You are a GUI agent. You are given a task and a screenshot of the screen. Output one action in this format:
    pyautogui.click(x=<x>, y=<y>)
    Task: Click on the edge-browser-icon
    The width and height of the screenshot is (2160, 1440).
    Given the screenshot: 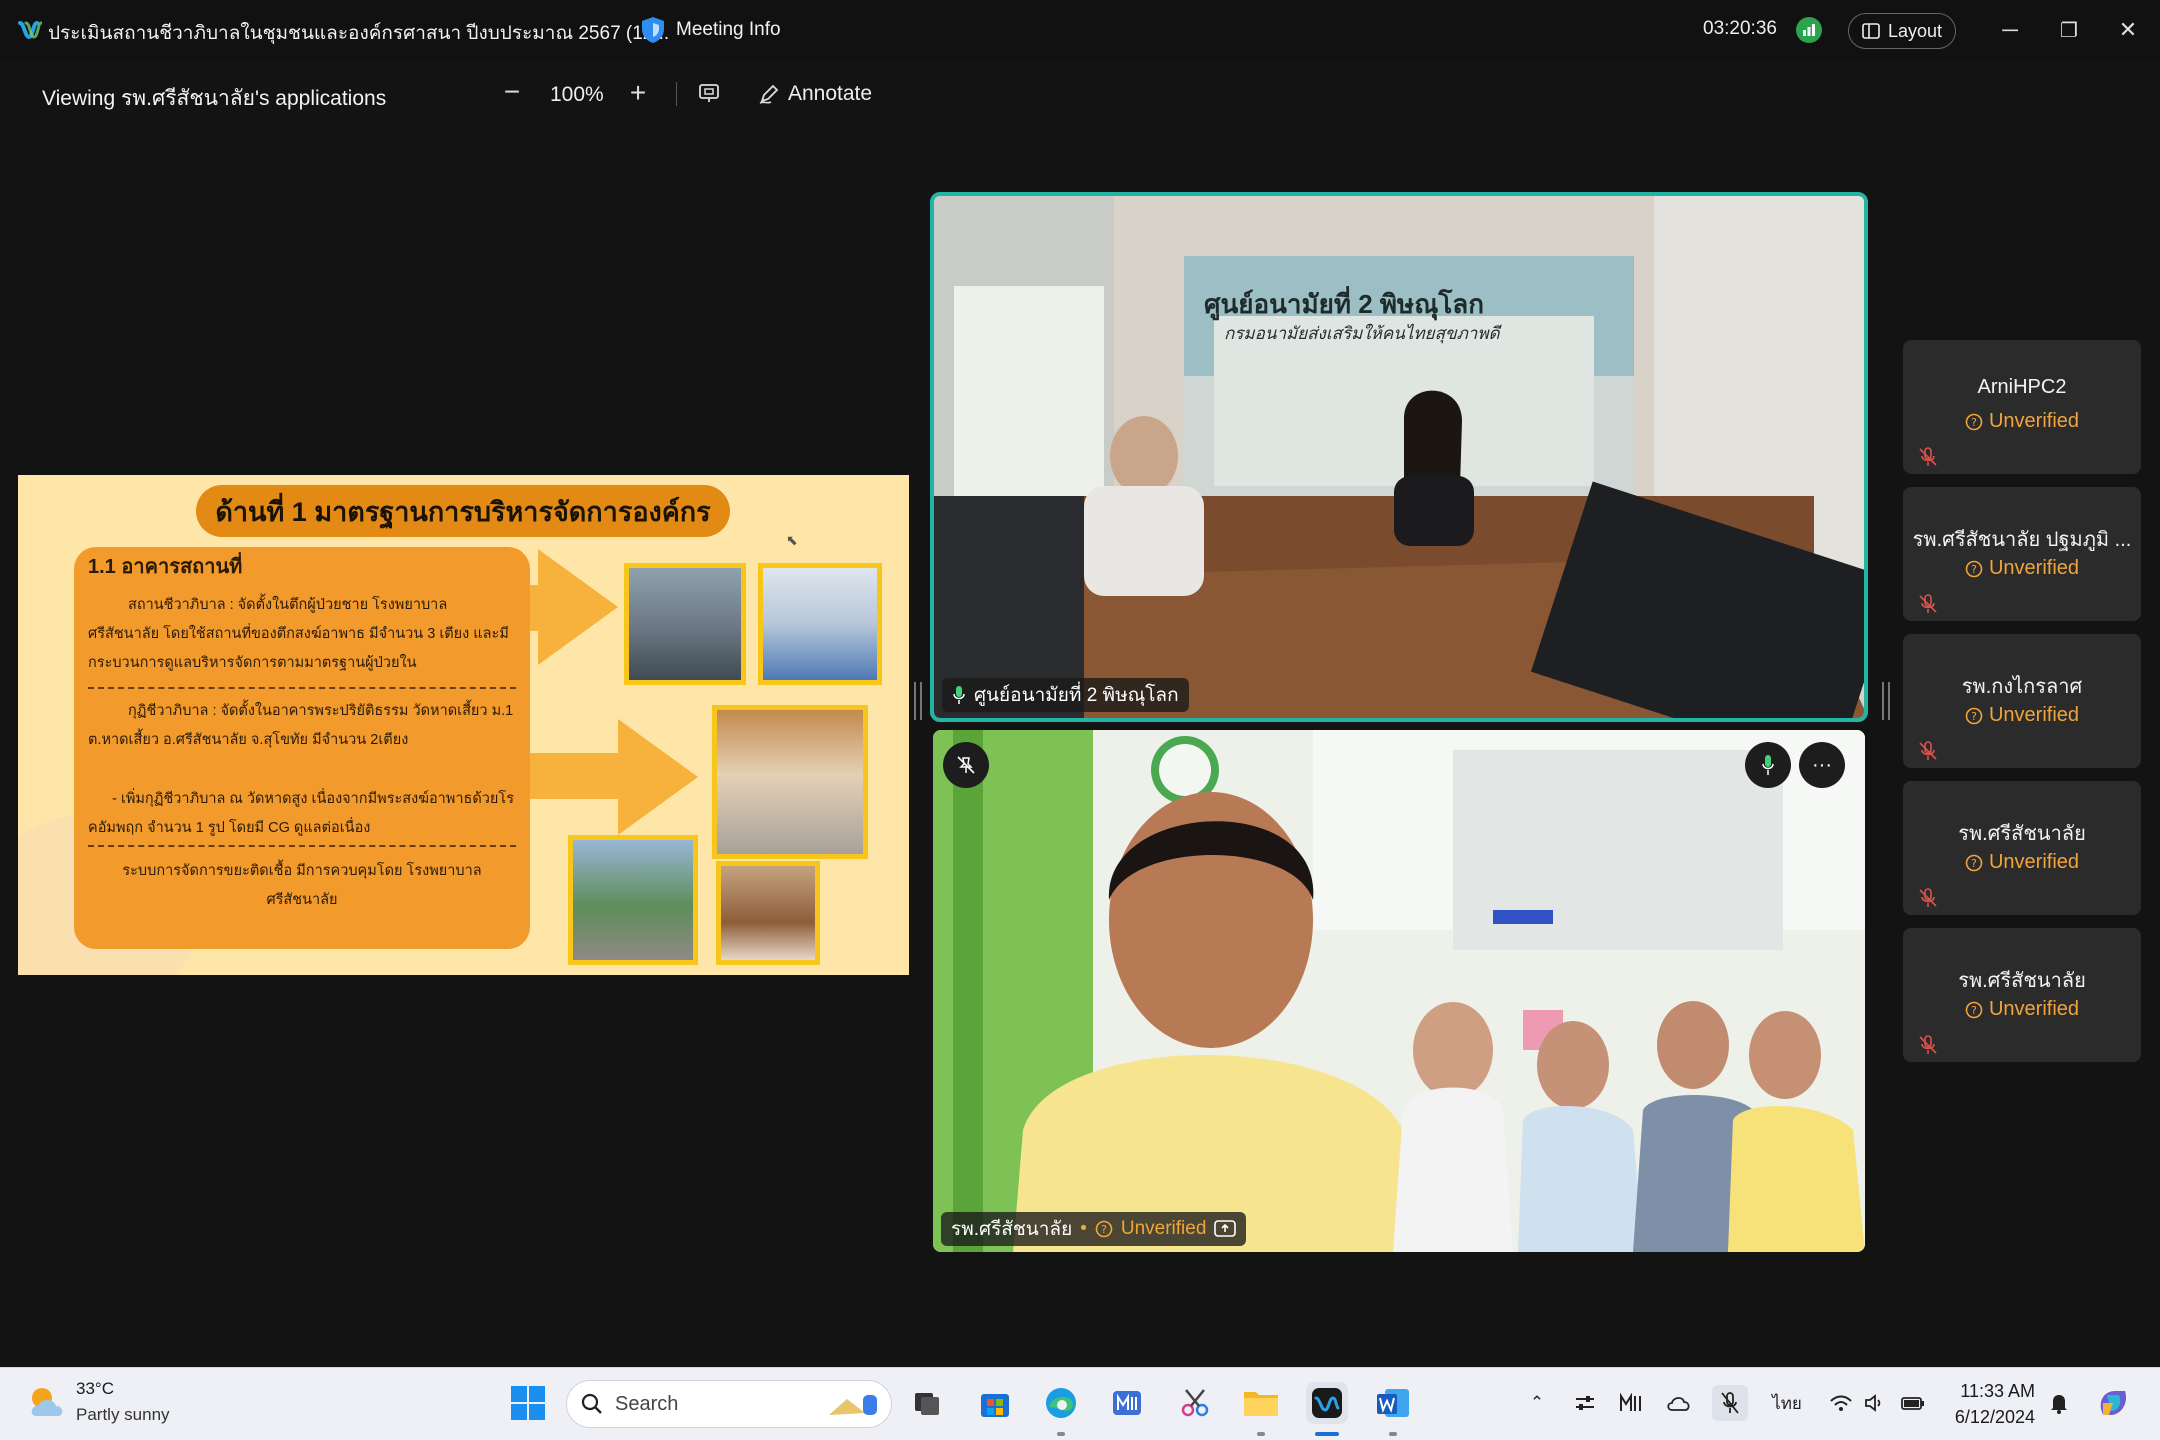 What is the action you would take?
    pyautogui.click(x=1061, y=1403)
    